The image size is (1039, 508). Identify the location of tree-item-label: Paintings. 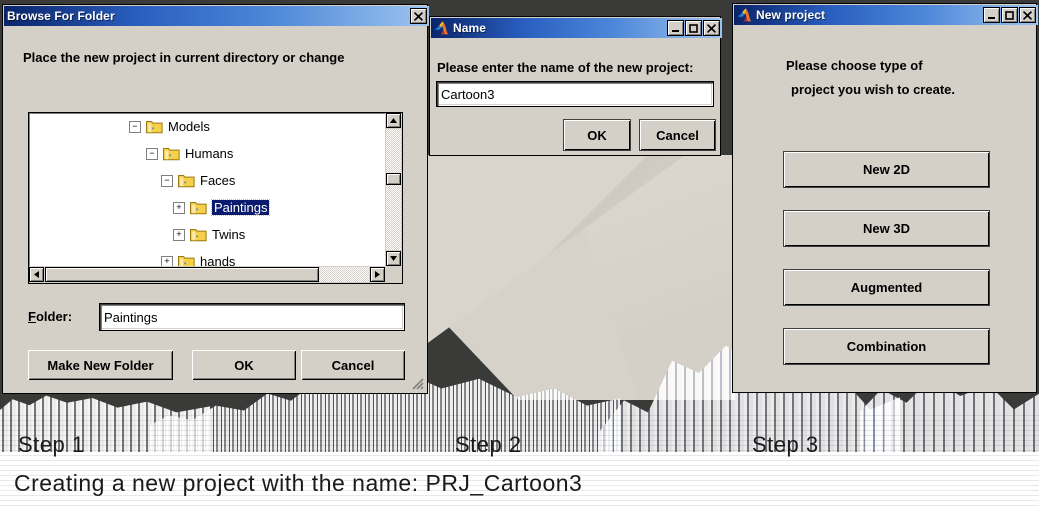
(240, 207).